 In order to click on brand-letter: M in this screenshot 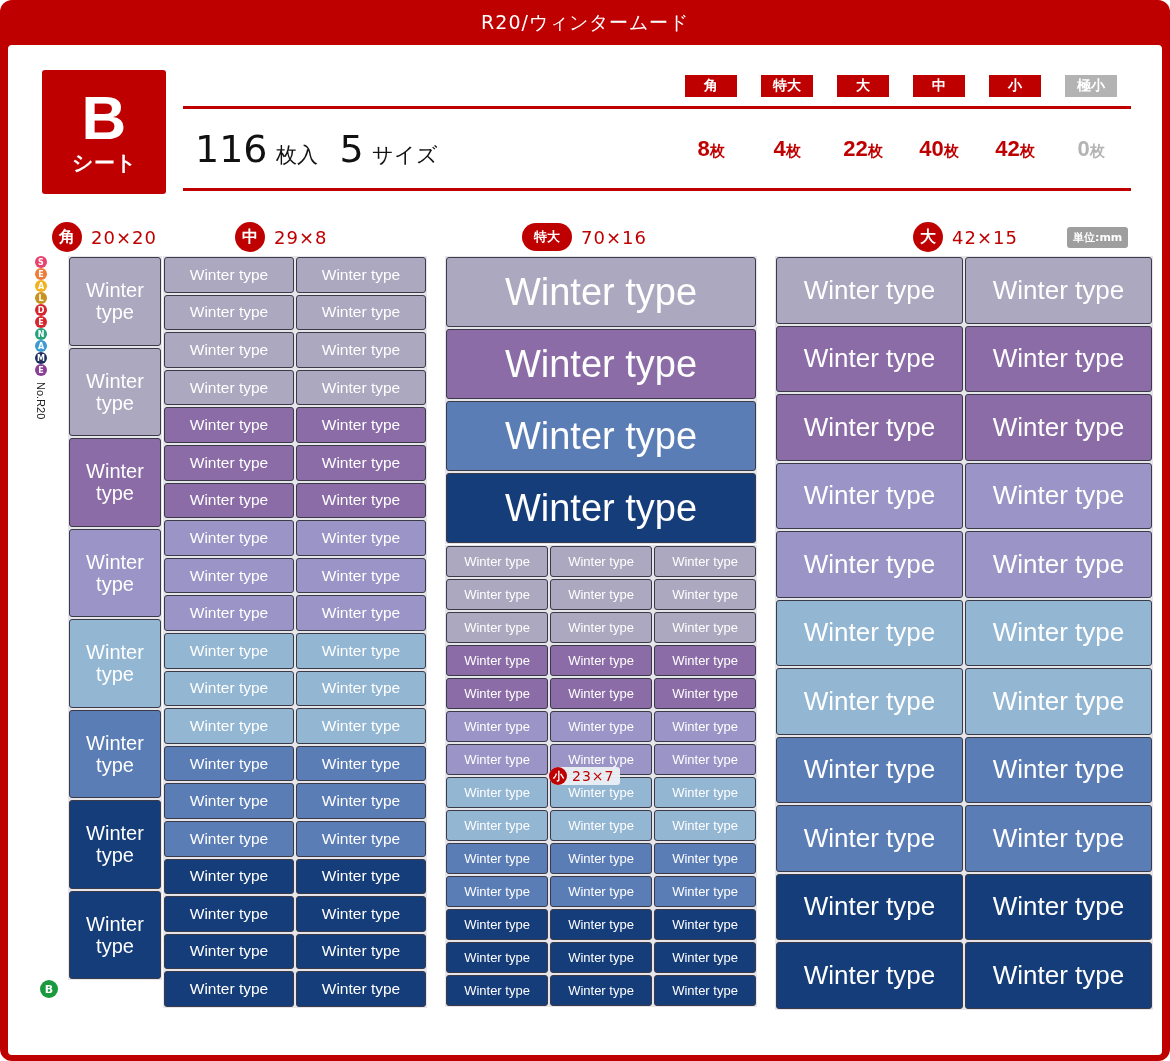, I will do `click(41, 358)`.